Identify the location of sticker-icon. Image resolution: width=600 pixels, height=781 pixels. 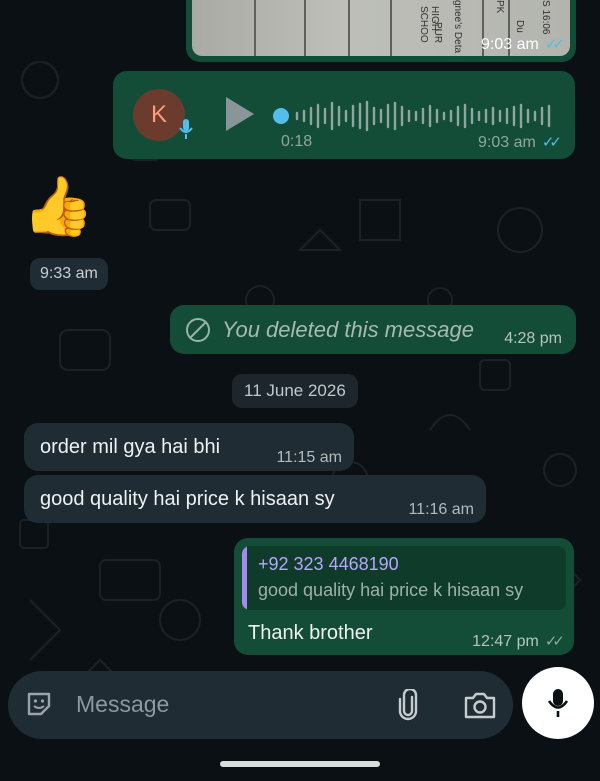
(39, 704).